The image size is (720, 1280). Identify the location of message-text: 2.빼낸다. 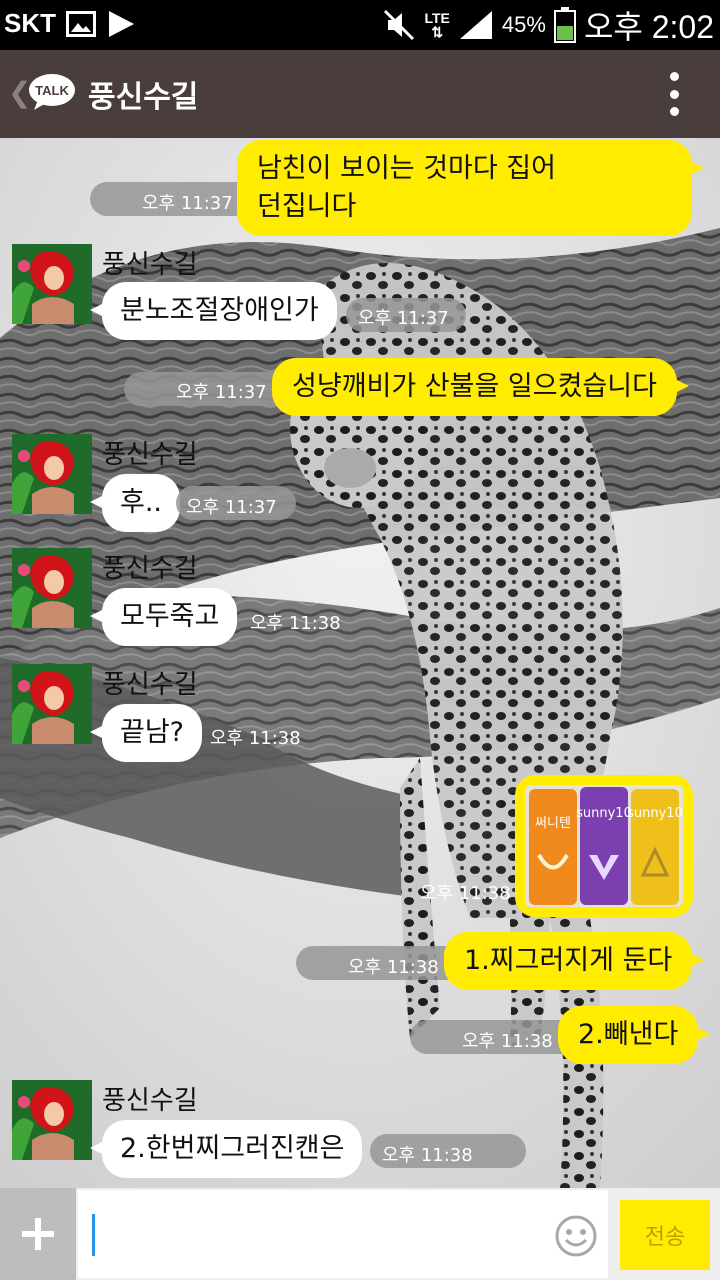
(628, 1034).